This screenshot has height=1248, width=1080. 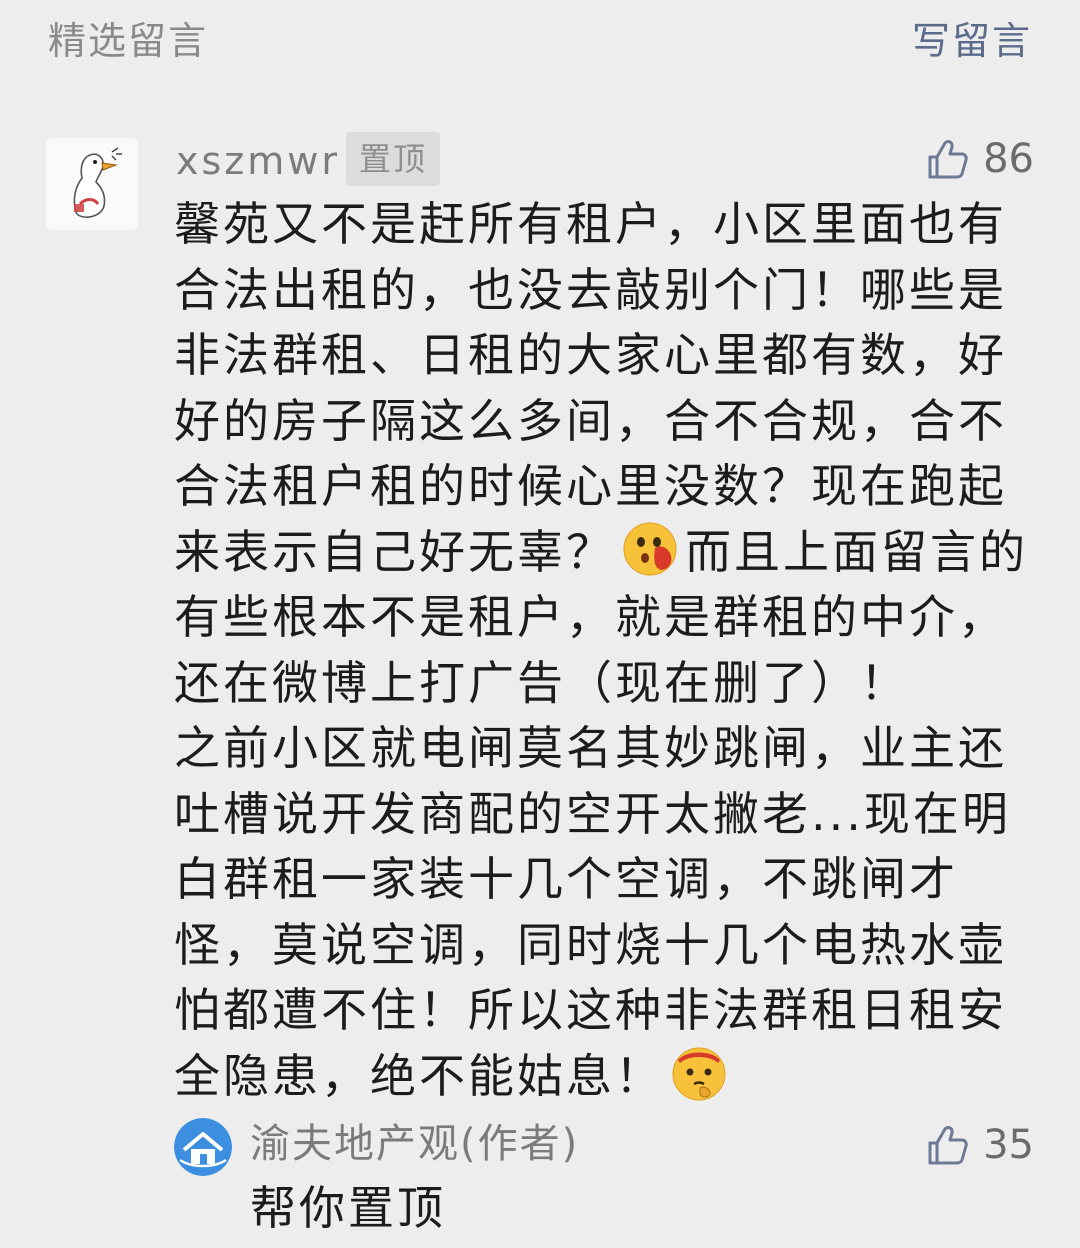 I want to click on house-logo-icon, so click(x=203, y=1147).